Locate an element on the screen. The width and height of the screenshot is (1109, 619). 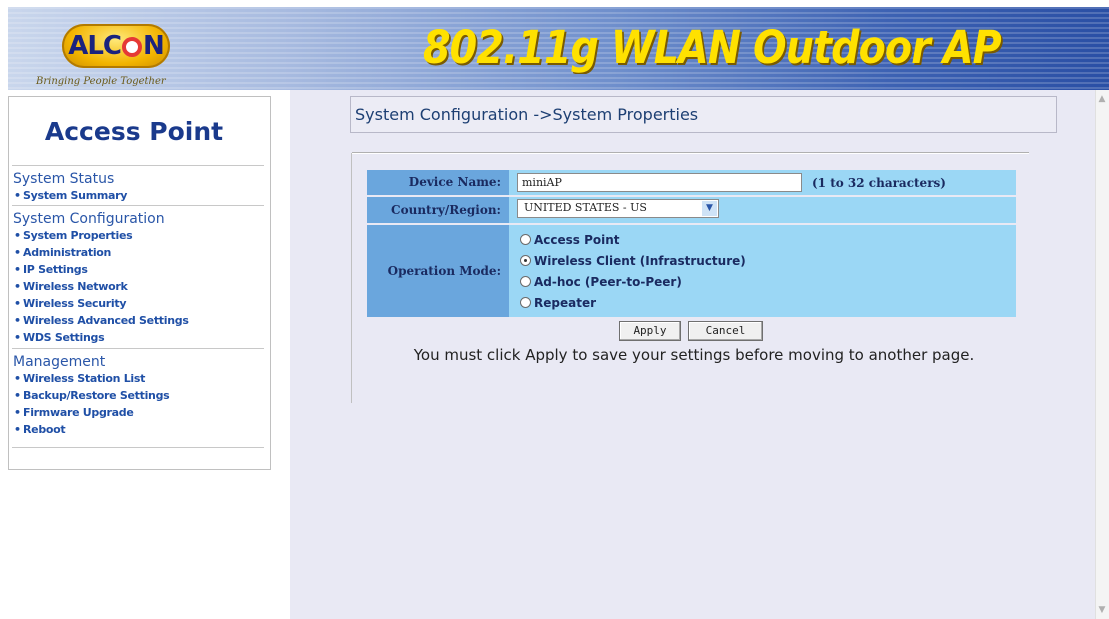
cancel-button: Cancel is located at coordinates (725, 331).